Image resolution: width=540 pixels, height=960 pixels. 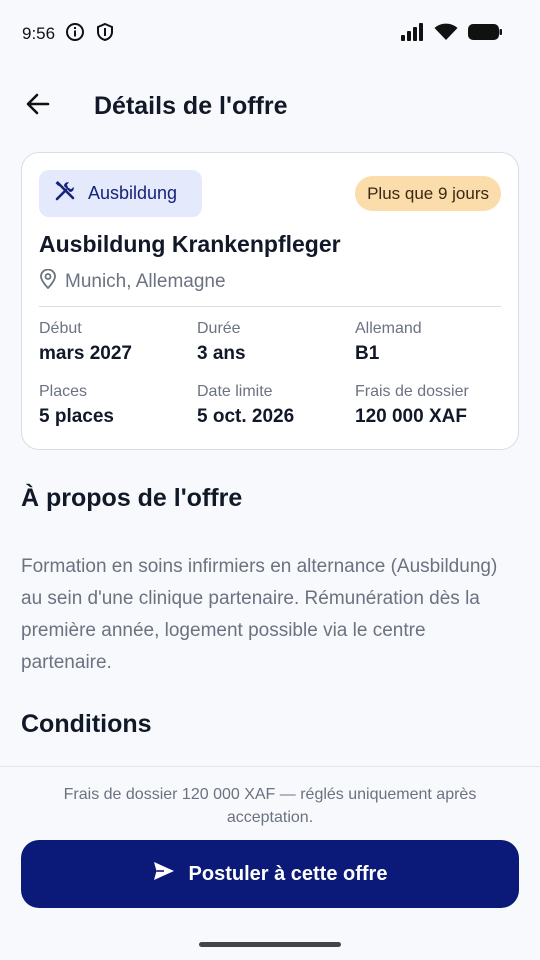 What do you see at coordinates (221, 342) in the screenshot?
I see `detail-duration: Durée 3 ans` at bounding box center [221, 342].